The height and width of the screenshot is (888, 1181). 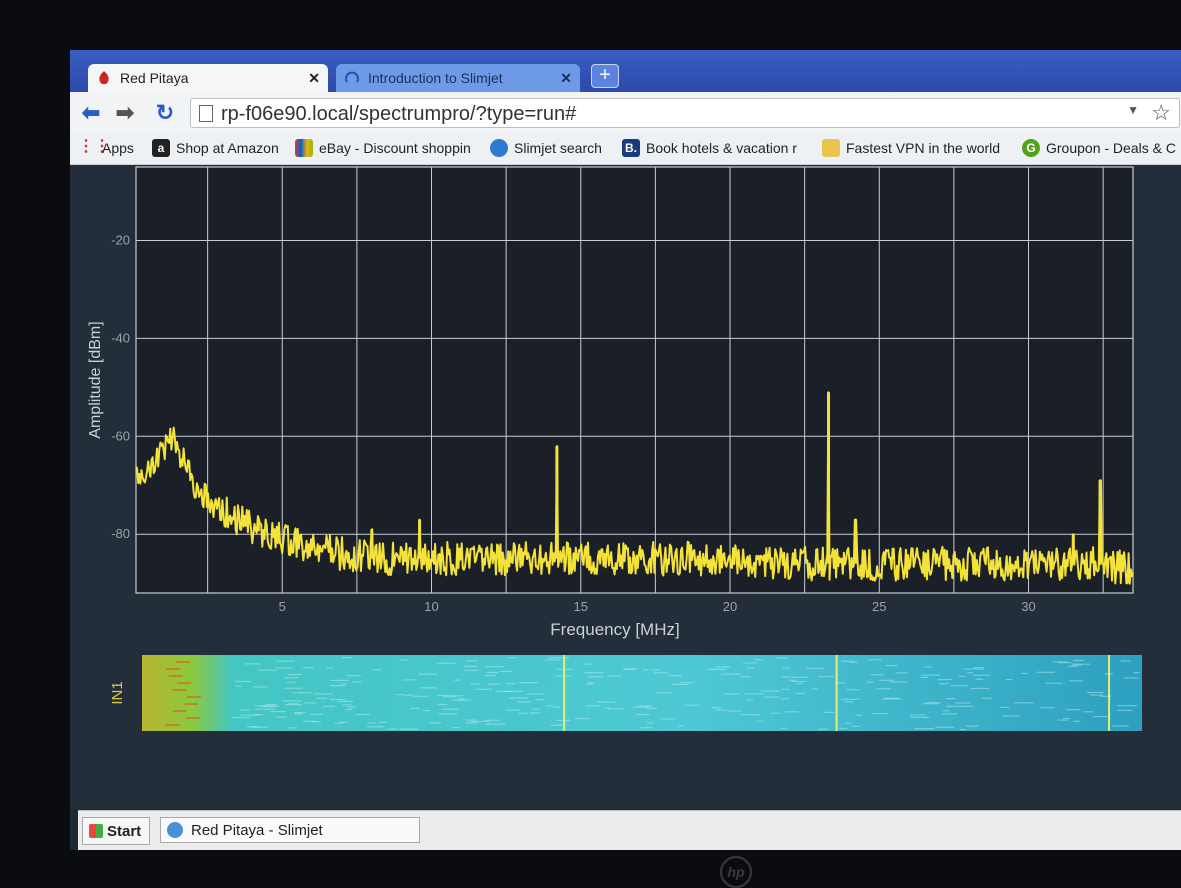 What do you see at coordinates (911, 148) in the screenshot?
I see `bookmark-vpn: Fastest VPN in the world` at bounding box center [911, 148].